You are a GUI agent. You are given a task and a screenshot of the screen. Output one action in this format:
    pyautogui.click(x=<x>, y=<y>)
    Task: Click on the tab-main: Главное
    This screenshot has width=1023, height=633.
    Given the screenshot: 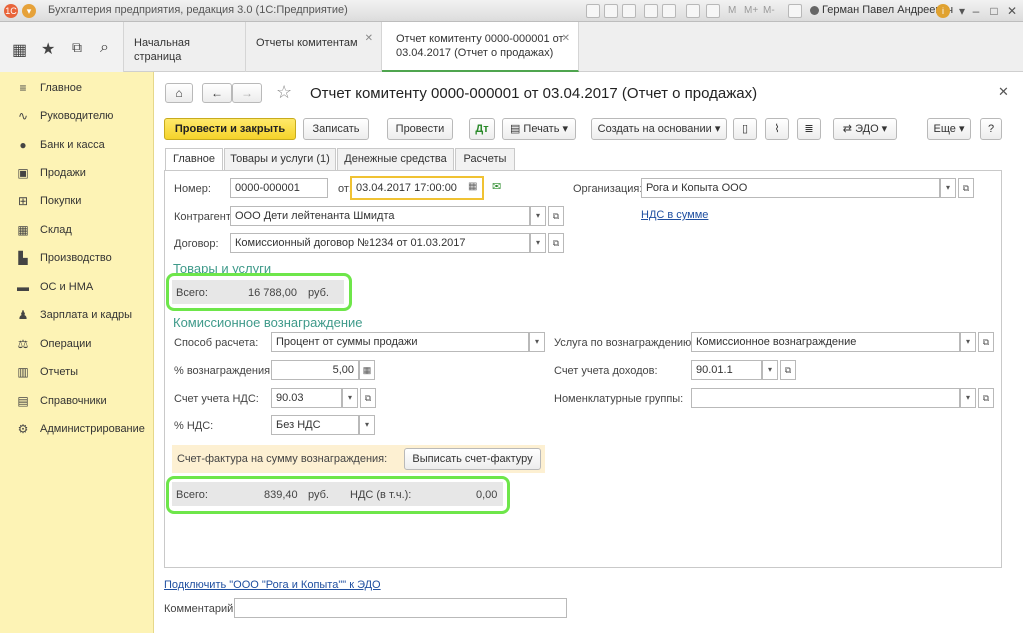 What is the action you would take?
    pyautogui.click(x=194, y=159)
    